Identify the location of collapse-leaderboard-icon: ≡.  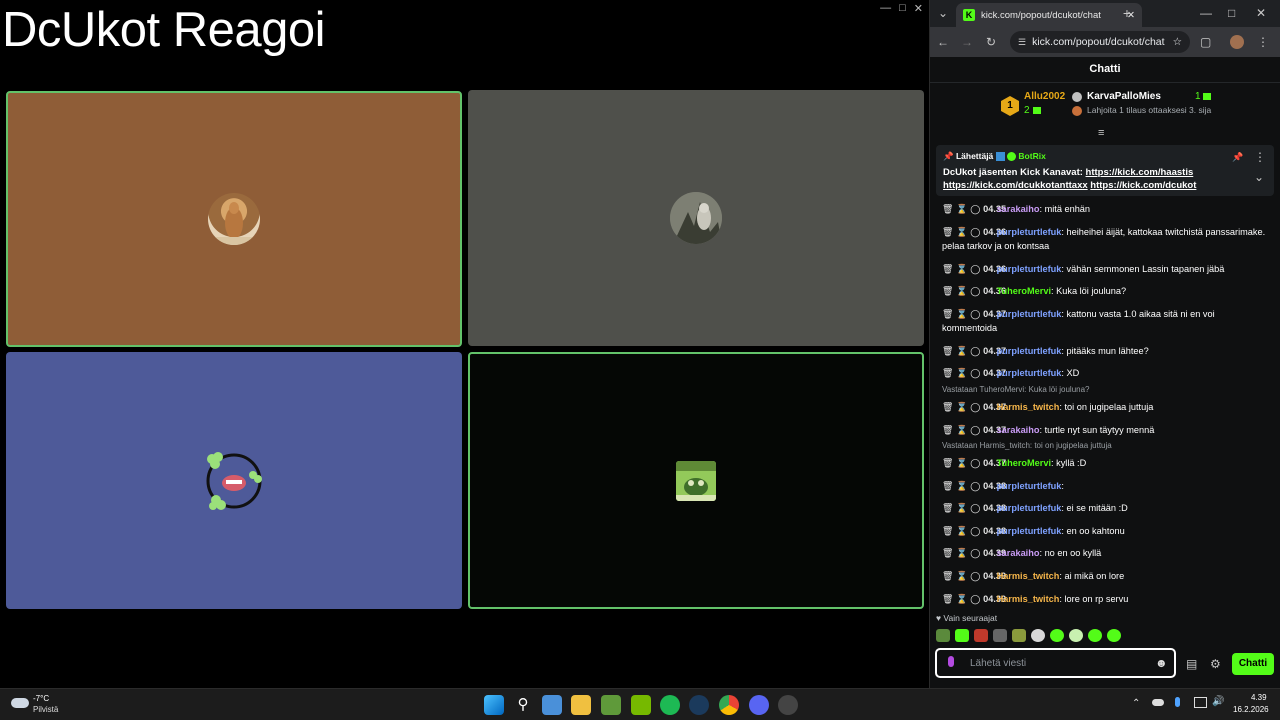
(1101, 133).